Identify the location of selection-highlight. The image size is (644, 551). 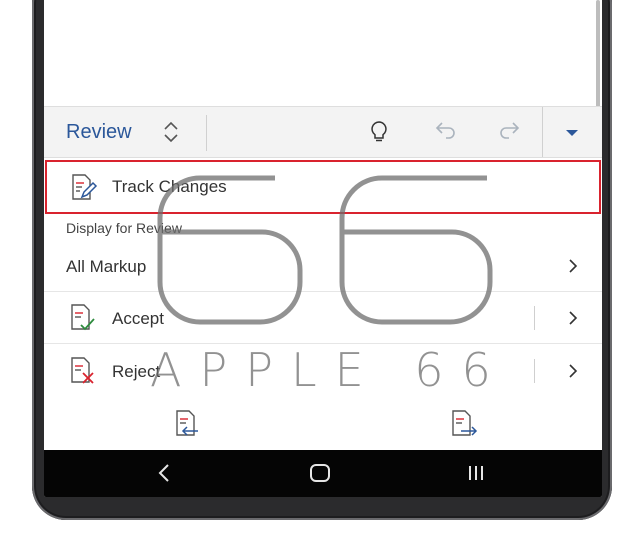
(323, 187).